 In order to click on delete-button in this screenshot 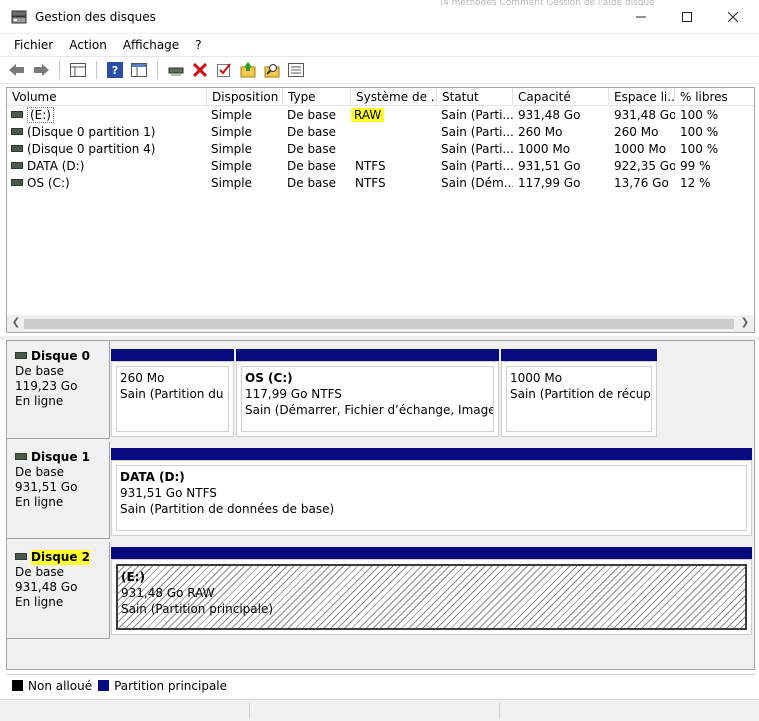, I will do `click(200, 70)`.